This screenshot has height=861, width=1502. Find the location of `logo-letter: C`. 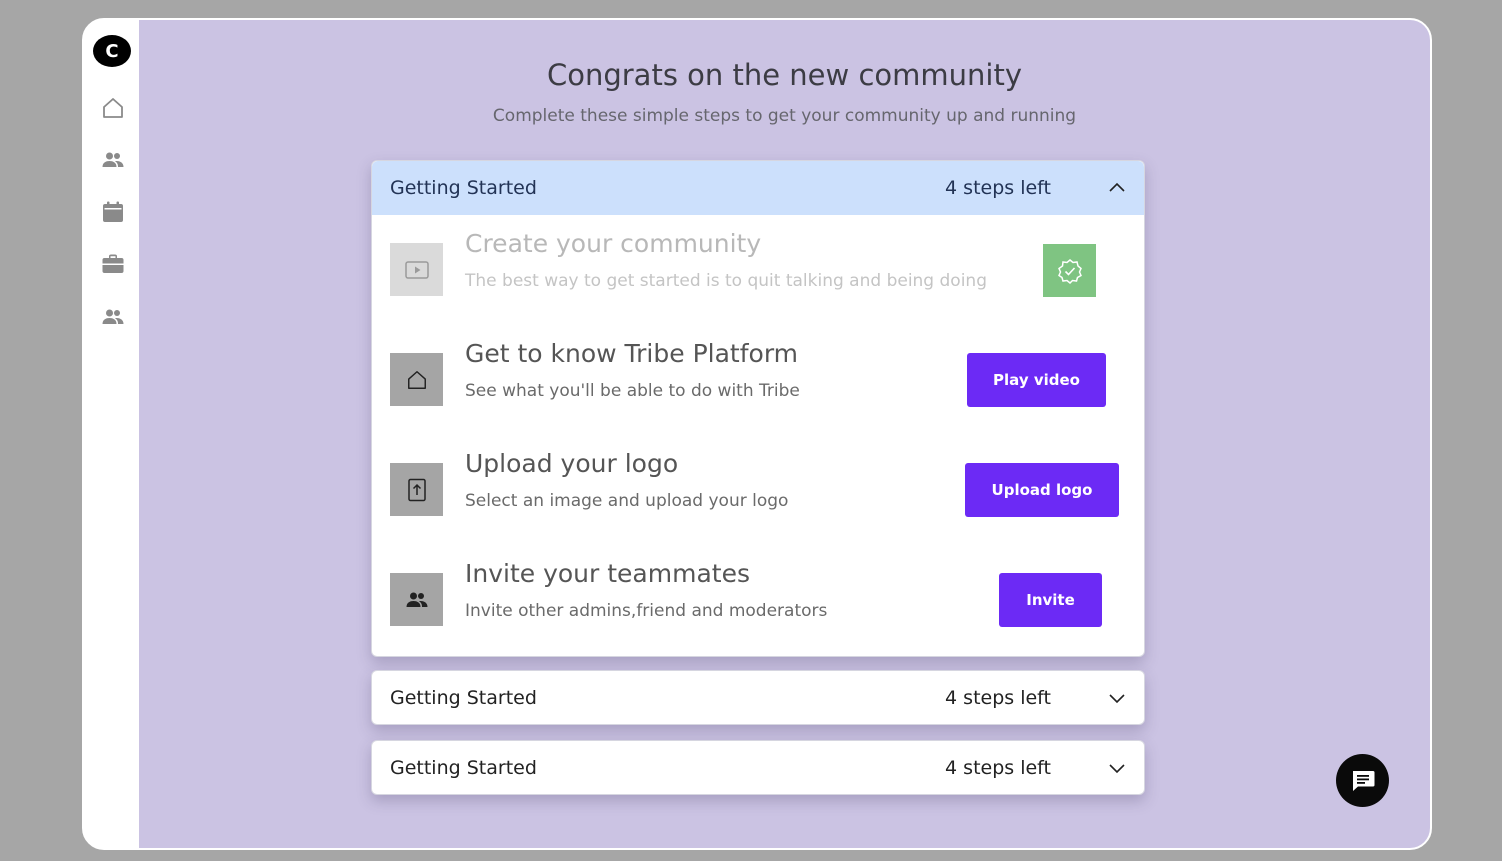

logo-letter: C is located at coordinates (112, 51).